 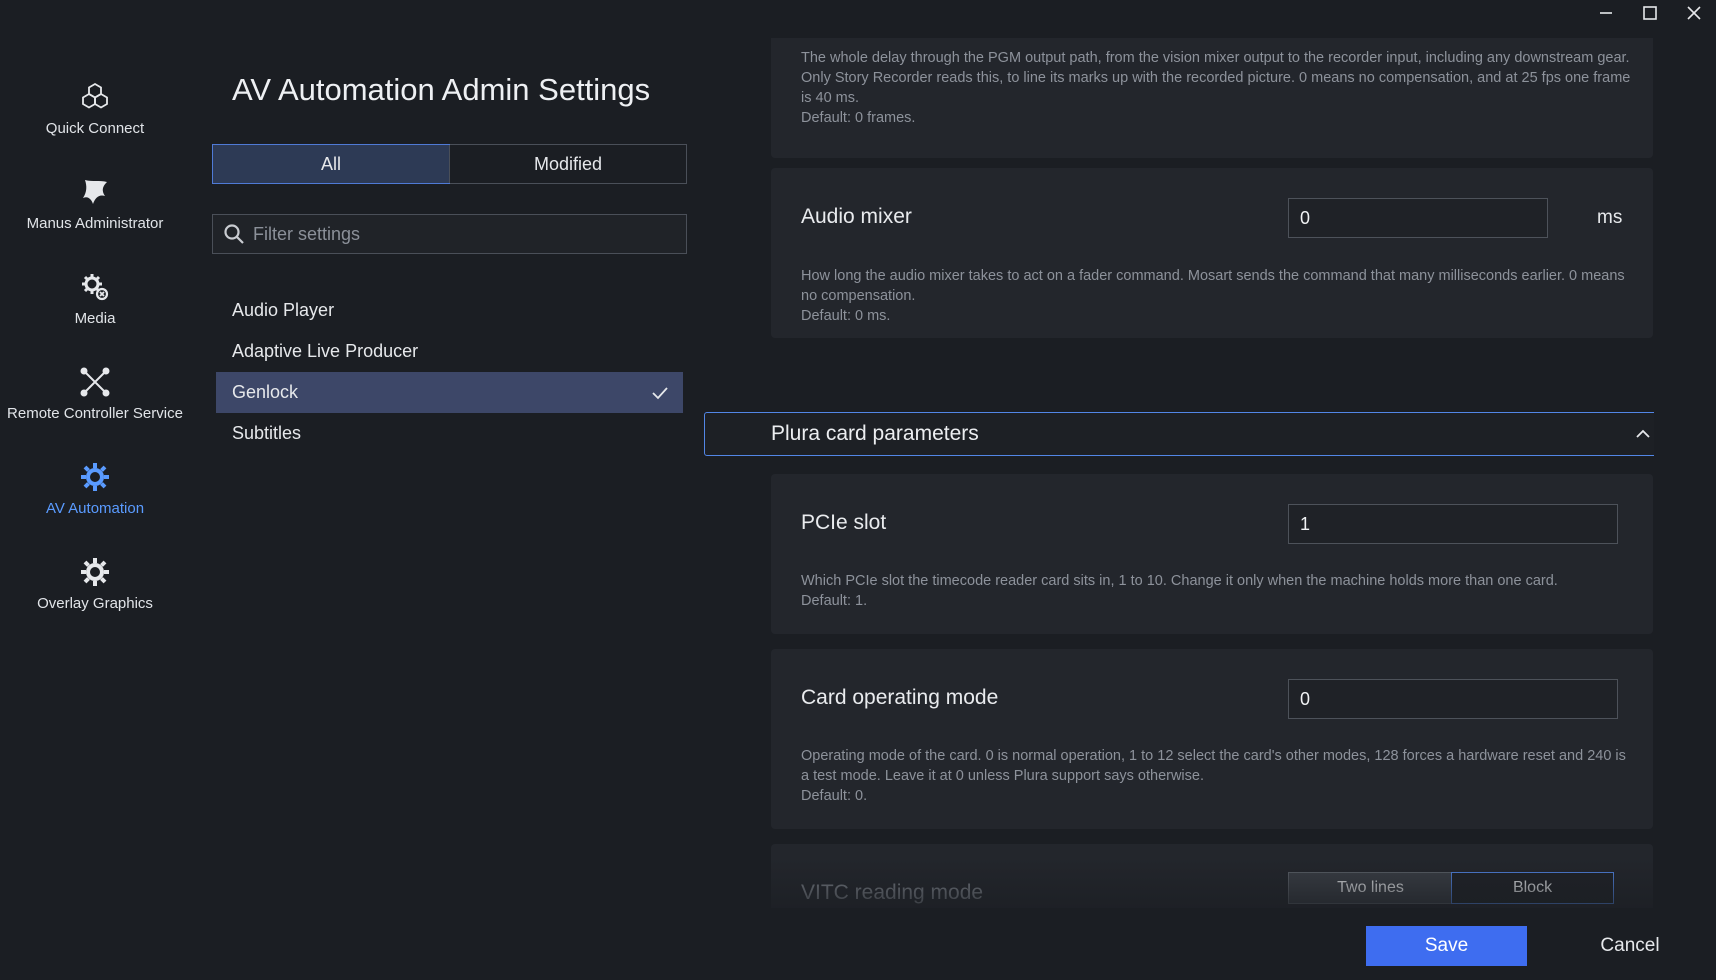 I want to click on nav-item-manus-administrator: Manus Administrator, so click(x=95, y=212).